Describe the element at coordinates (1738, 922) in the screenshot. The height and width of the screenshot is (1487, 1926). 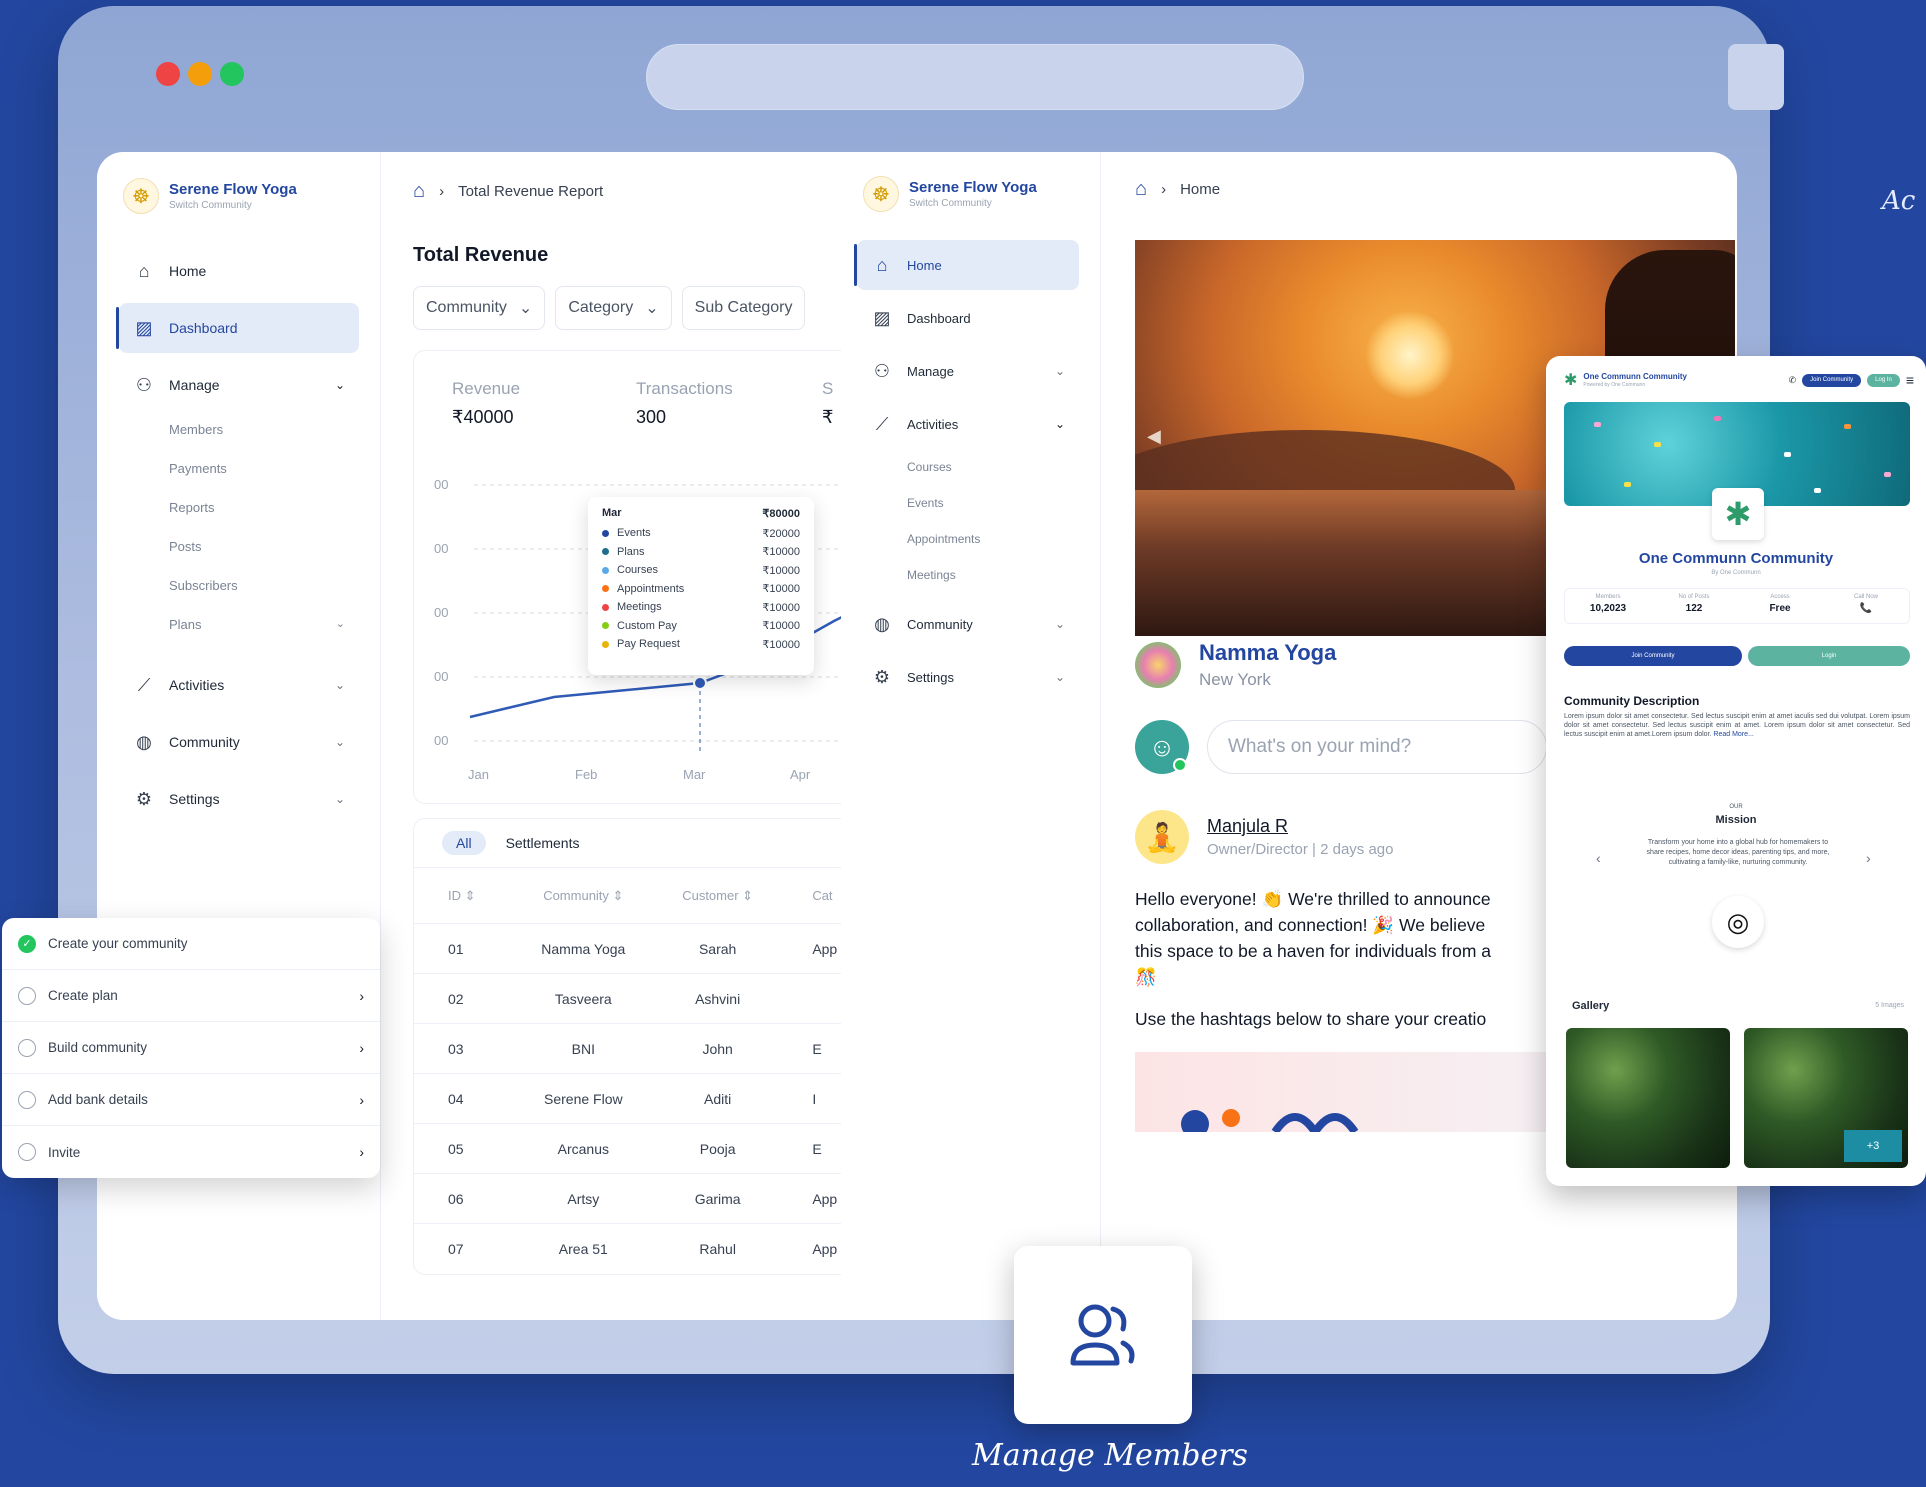
I see `spiral-icon: ◎` at that location.